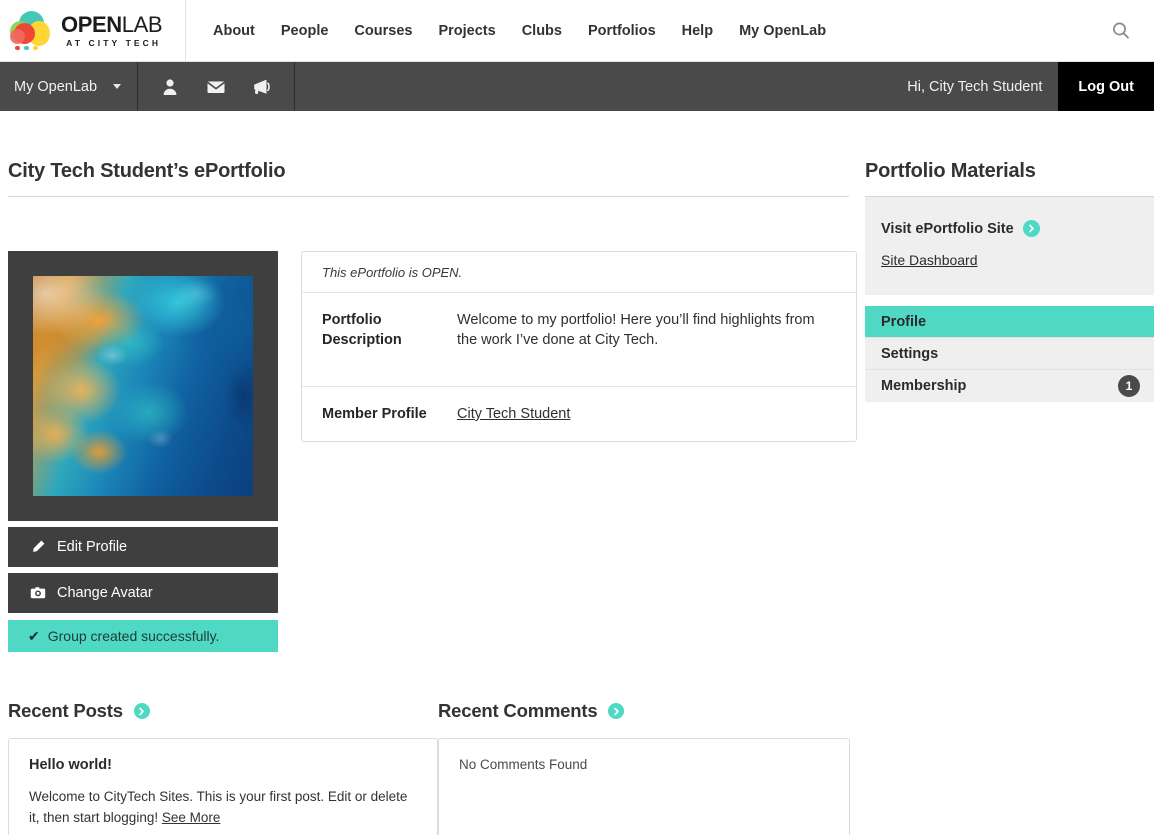 Image resolution: width=1154 pixels, height=835 pixels. I want to click on sidebar-item-settings: Settings, so click(1009, 354).